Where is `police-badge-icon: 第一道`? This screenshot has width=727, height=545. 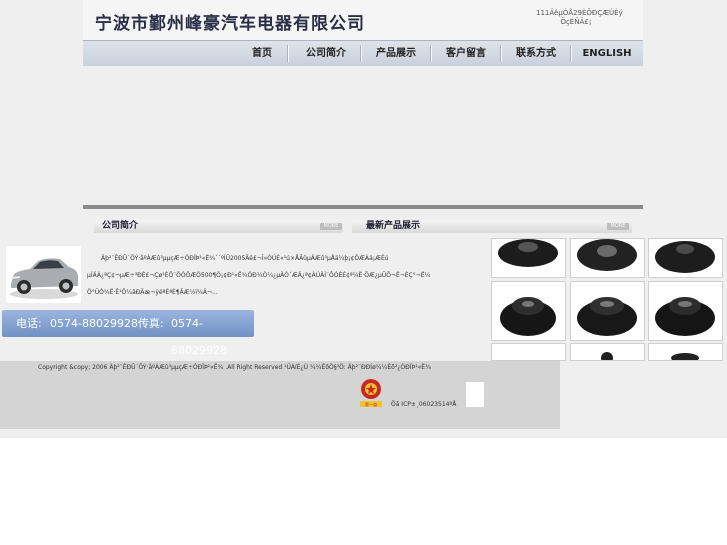
police-badge-icon: 第一道 is located at coordinates (371, 393).